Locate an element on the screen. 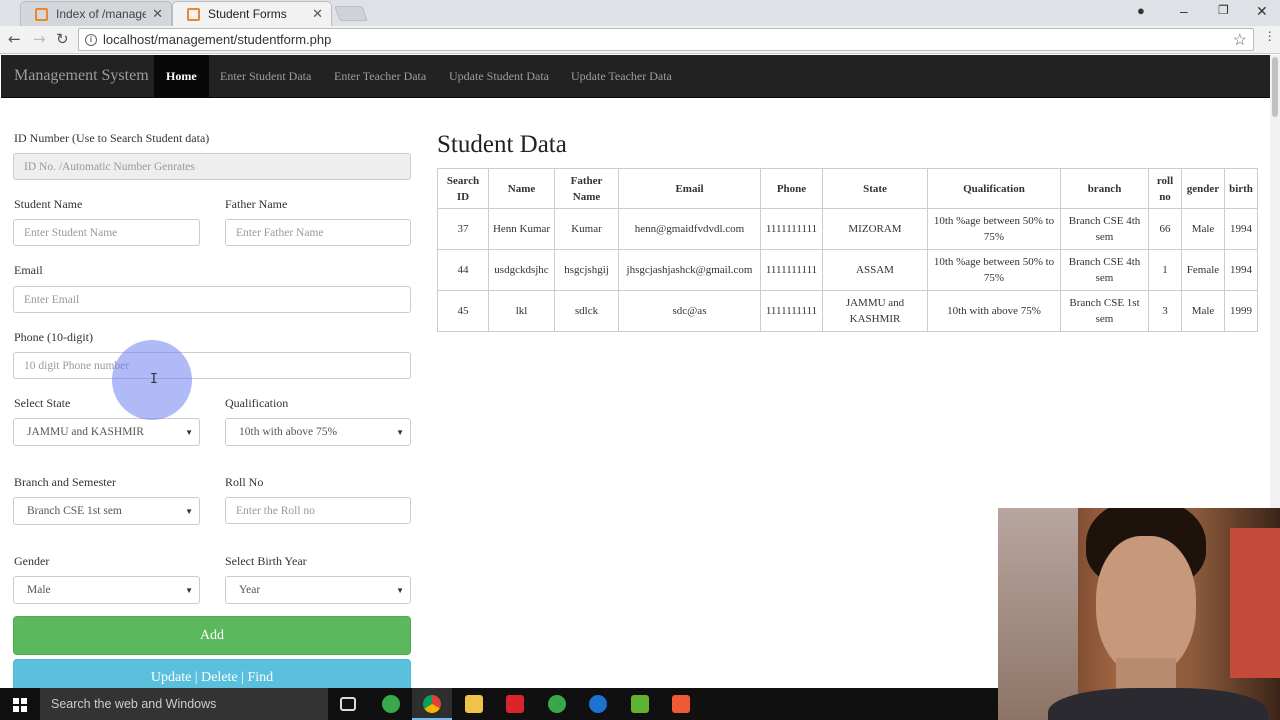  qualification-label: Qualification is located at coordinates (257, 403).